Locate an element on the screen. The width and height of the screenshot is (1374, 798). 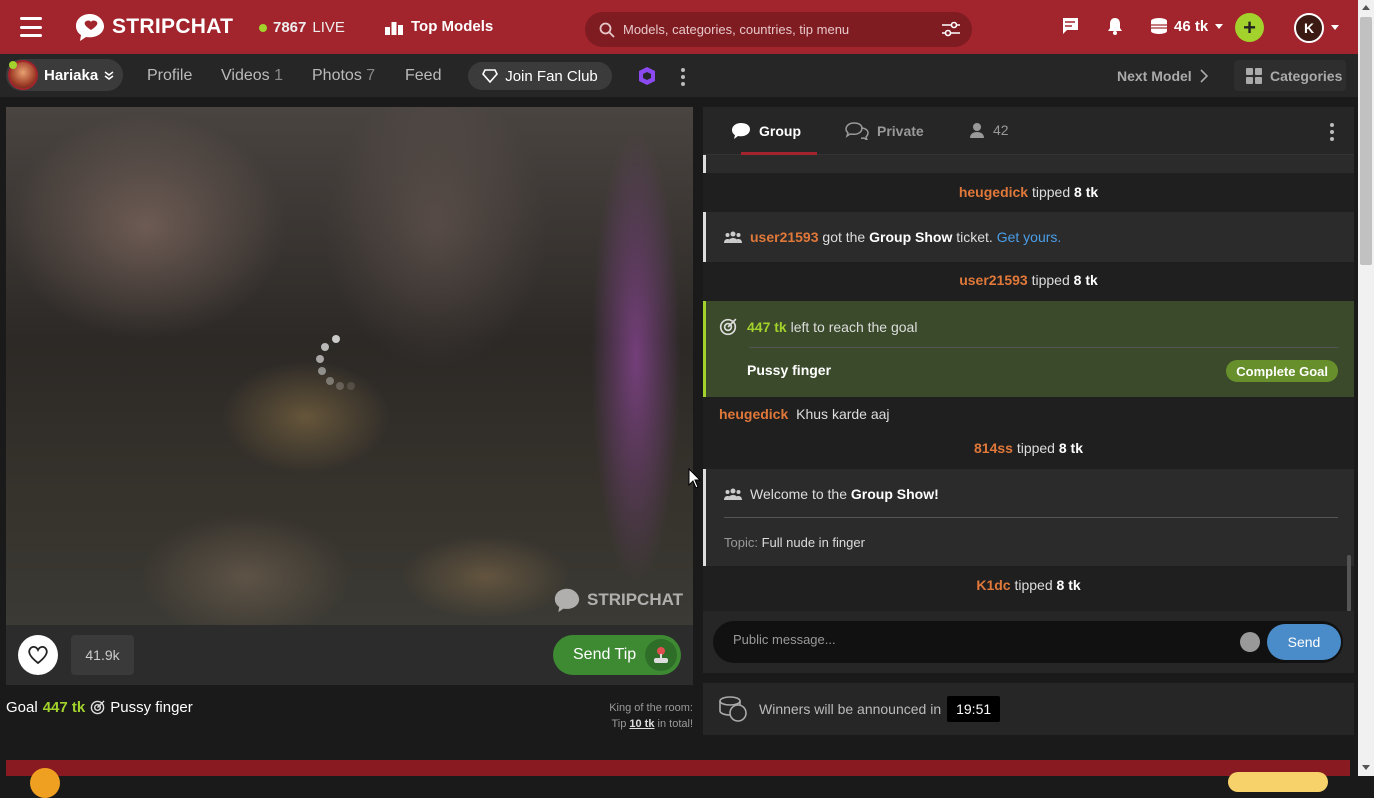
promo-banner is located at coordinates (678, 779).